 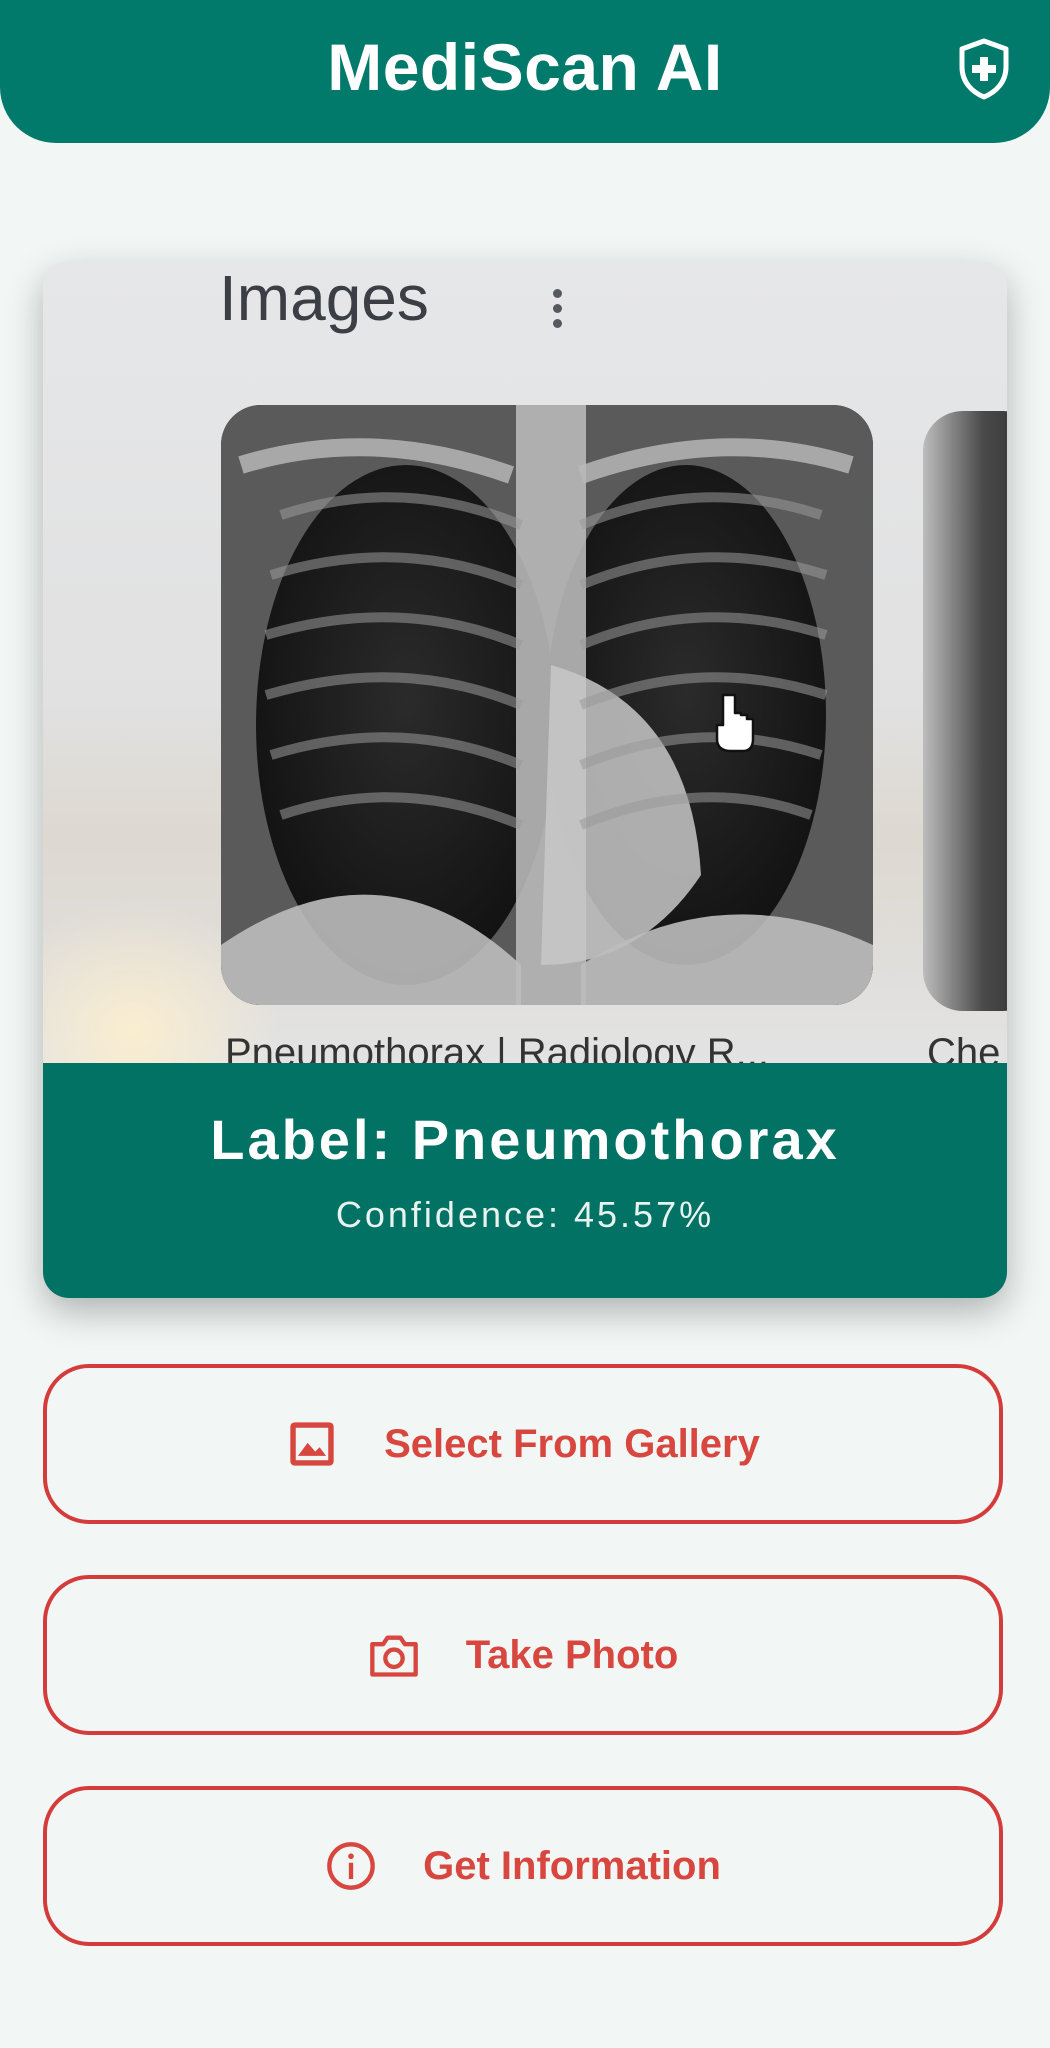 I want to click on app-bar: MediScan AI, so click(x=525, y=71).